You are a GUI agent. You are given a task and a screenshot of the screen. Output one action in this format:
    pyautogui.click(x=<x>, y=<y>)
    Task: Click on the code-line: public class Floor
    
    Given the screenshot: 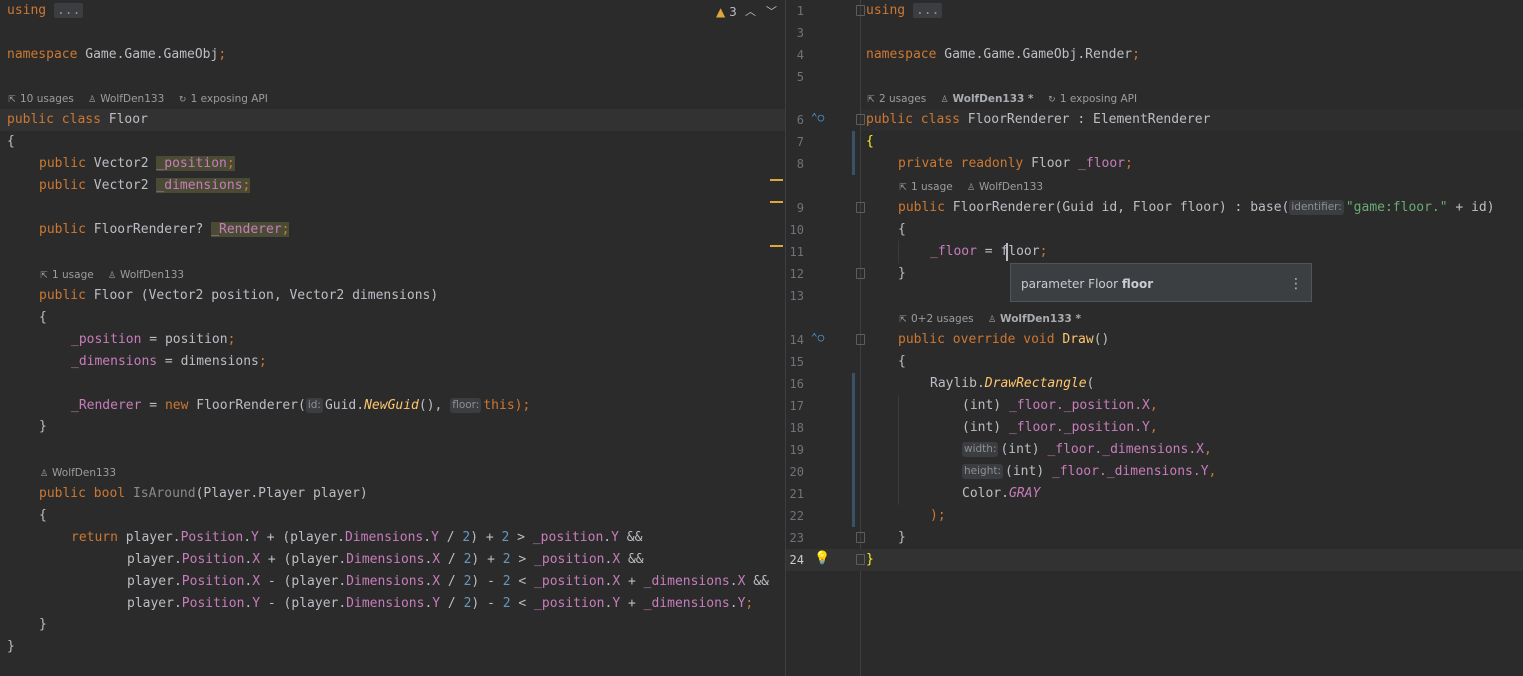 What is the action you would take?
    pyautogui.click(x=77, y=120)
    